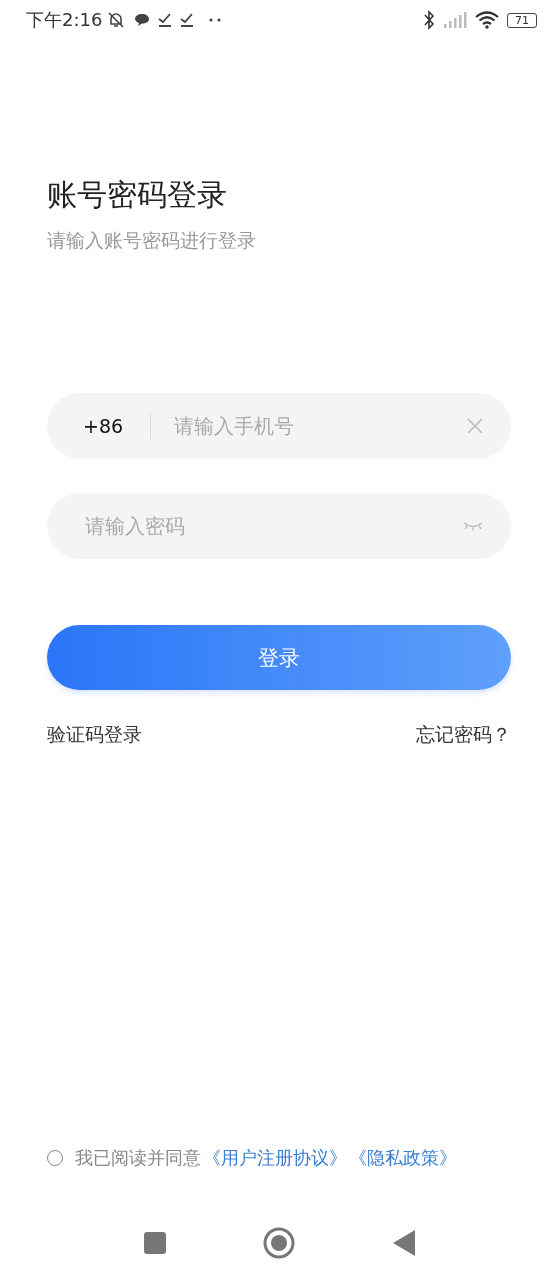 Image resolution: width=559 pixels, height=1280 pixels. What do you see at coordinates (279, 1243) in the screenshot?
I see `home-icon` at bounding box center [279, 1243].